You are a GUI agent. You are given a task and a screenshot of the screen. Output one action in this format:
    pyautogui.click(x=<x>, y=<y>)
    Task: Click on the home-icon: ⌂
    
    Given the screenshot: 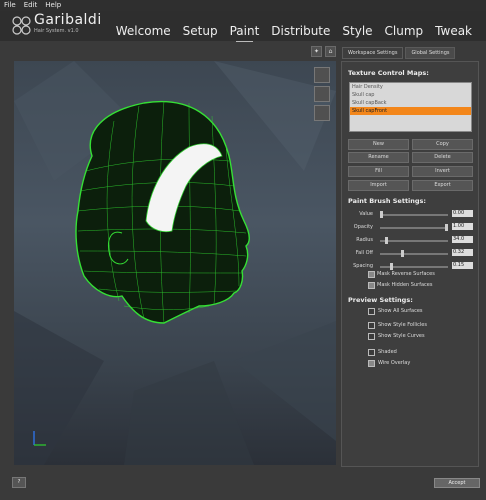 What is the action you would take?
    pyautogui.click(x=330, y=51)
    